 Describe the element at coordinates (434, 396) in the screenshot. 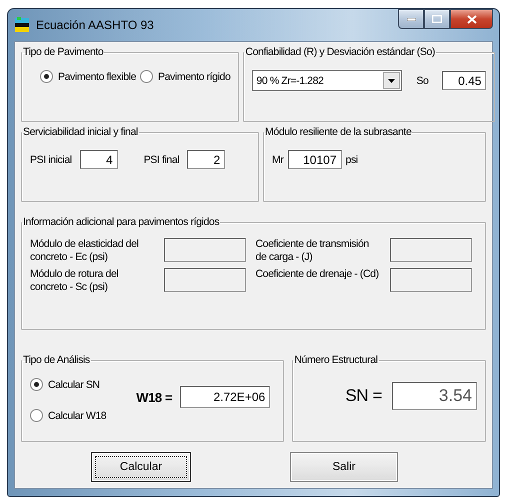

I see `output-field: 3.54` at that location.